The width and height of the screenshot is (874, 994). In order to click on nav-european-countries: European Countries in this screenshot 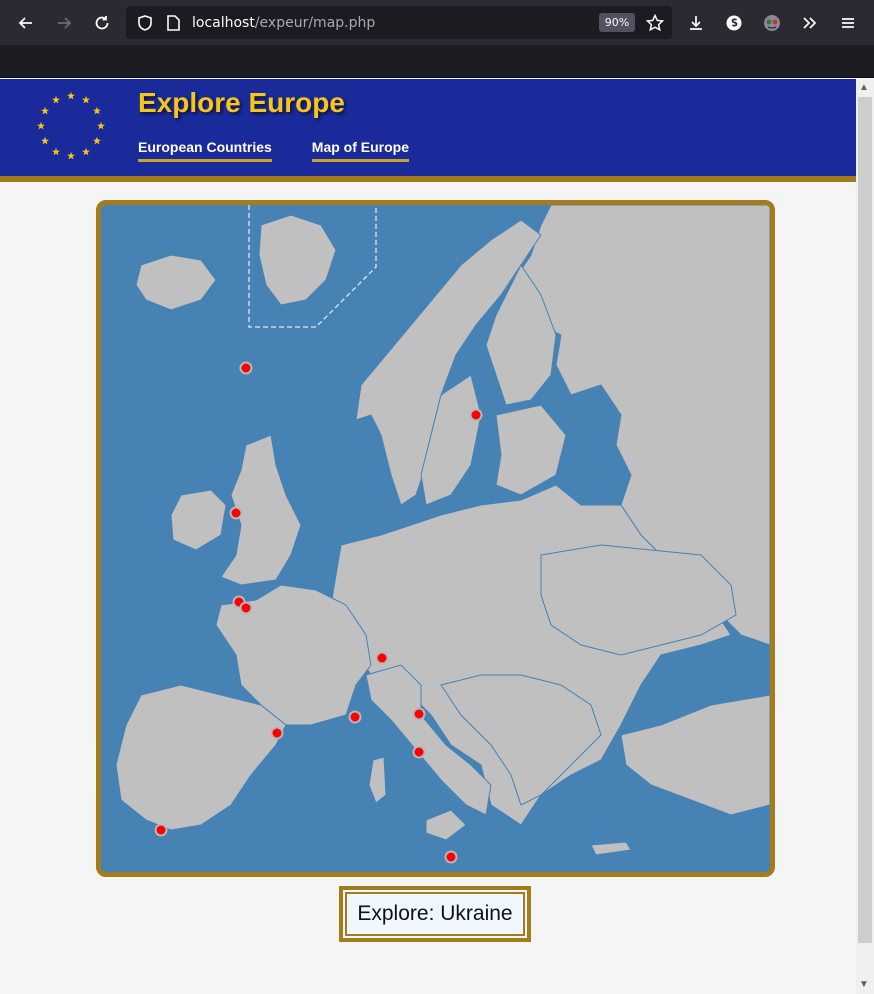, I will do `click(205, 150)`.